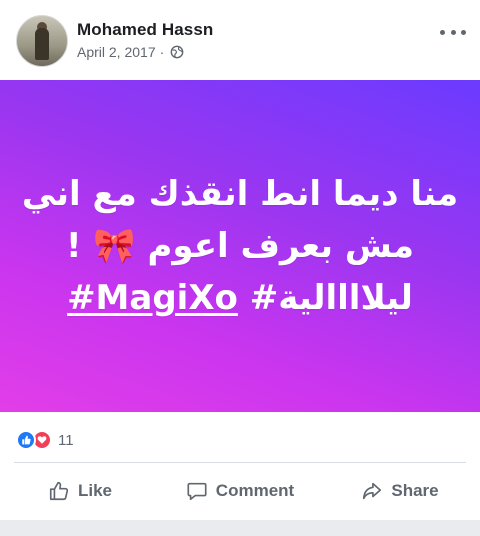  I want to click on share-label: Share, so click(415, 490).